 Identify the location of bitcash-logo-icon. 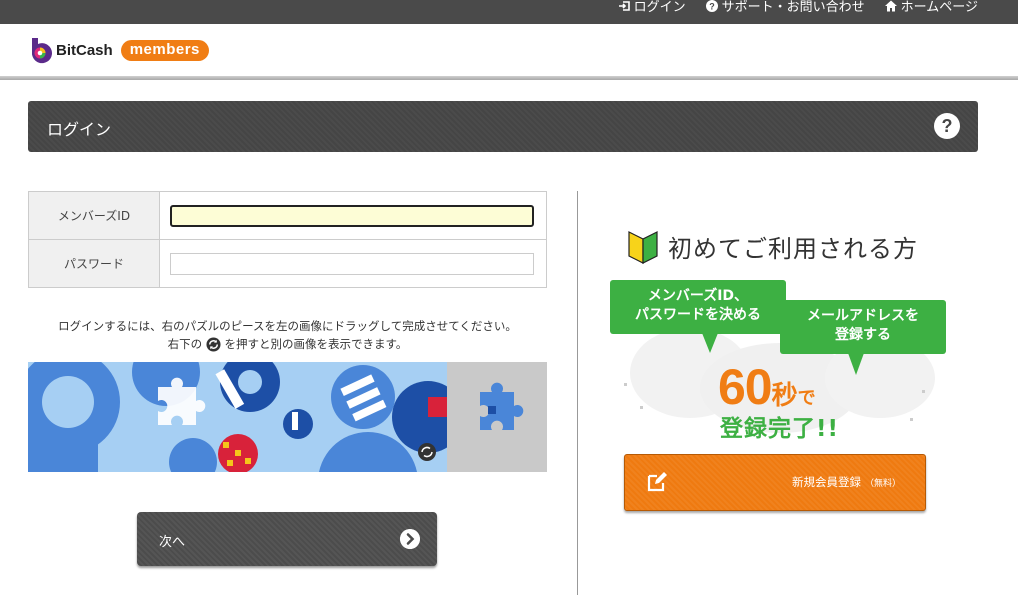
(41, 51).